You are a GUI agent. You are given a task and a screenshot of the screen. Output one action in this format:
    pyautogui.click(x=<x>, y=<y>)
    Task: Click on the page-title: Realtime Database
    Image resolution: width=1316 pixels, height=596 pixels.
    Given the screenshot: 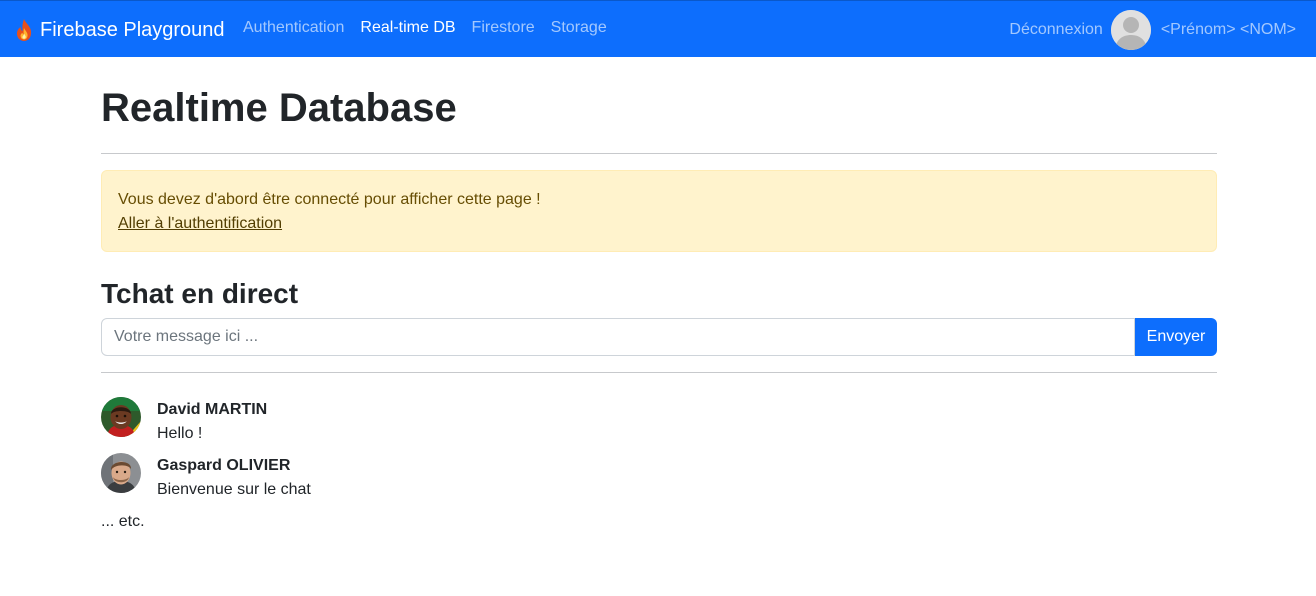 What is the action you would take?
    pyautogui.click(x=279, y=108)
    